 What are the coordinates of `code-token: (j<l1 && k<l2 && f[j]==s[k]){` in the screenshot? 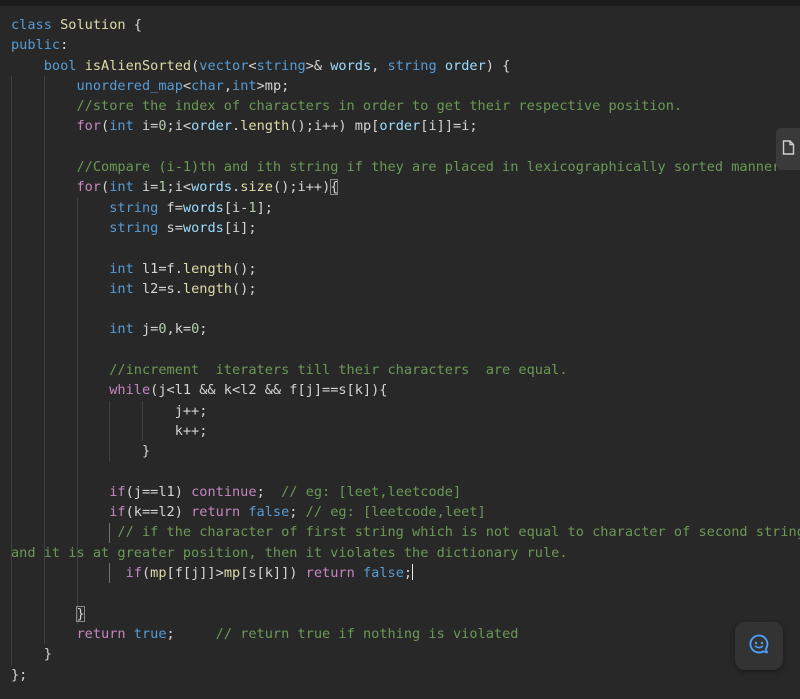 It's located at (269, 390).